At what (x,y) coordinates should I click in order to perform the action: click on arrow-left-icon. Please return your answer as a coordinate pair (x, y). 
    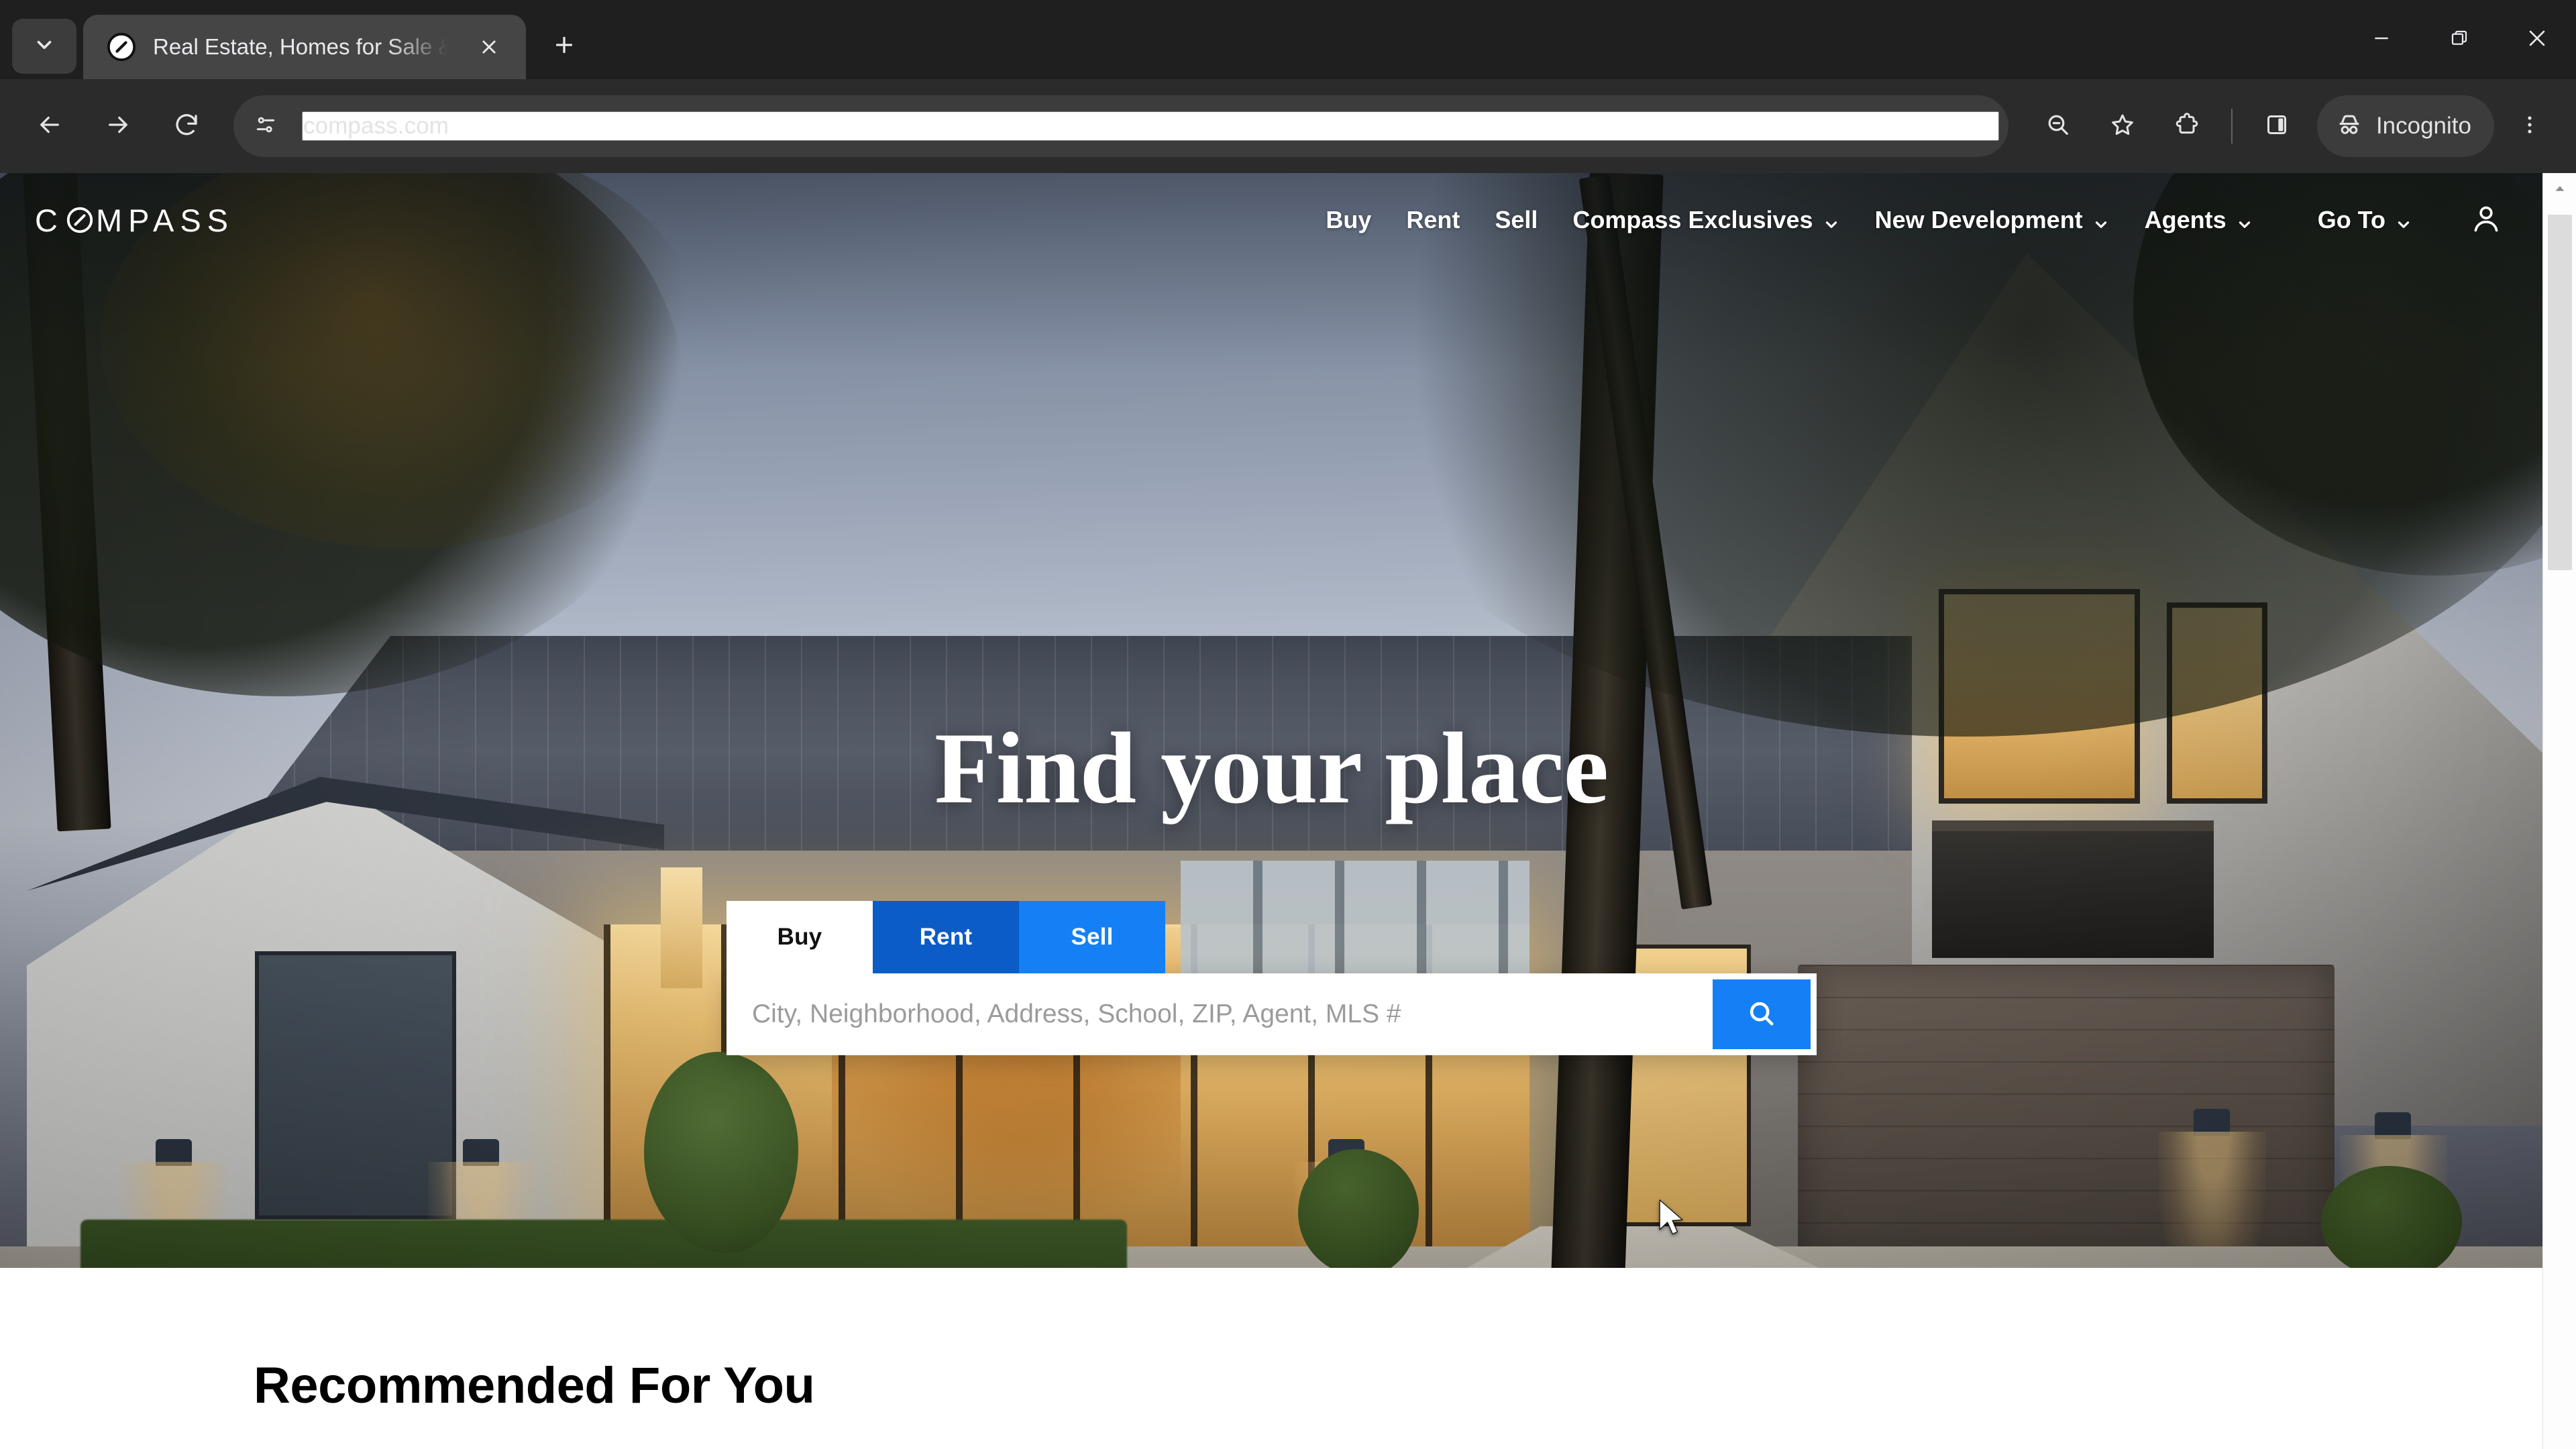
    Looking at the image, I should click on (50, 126).